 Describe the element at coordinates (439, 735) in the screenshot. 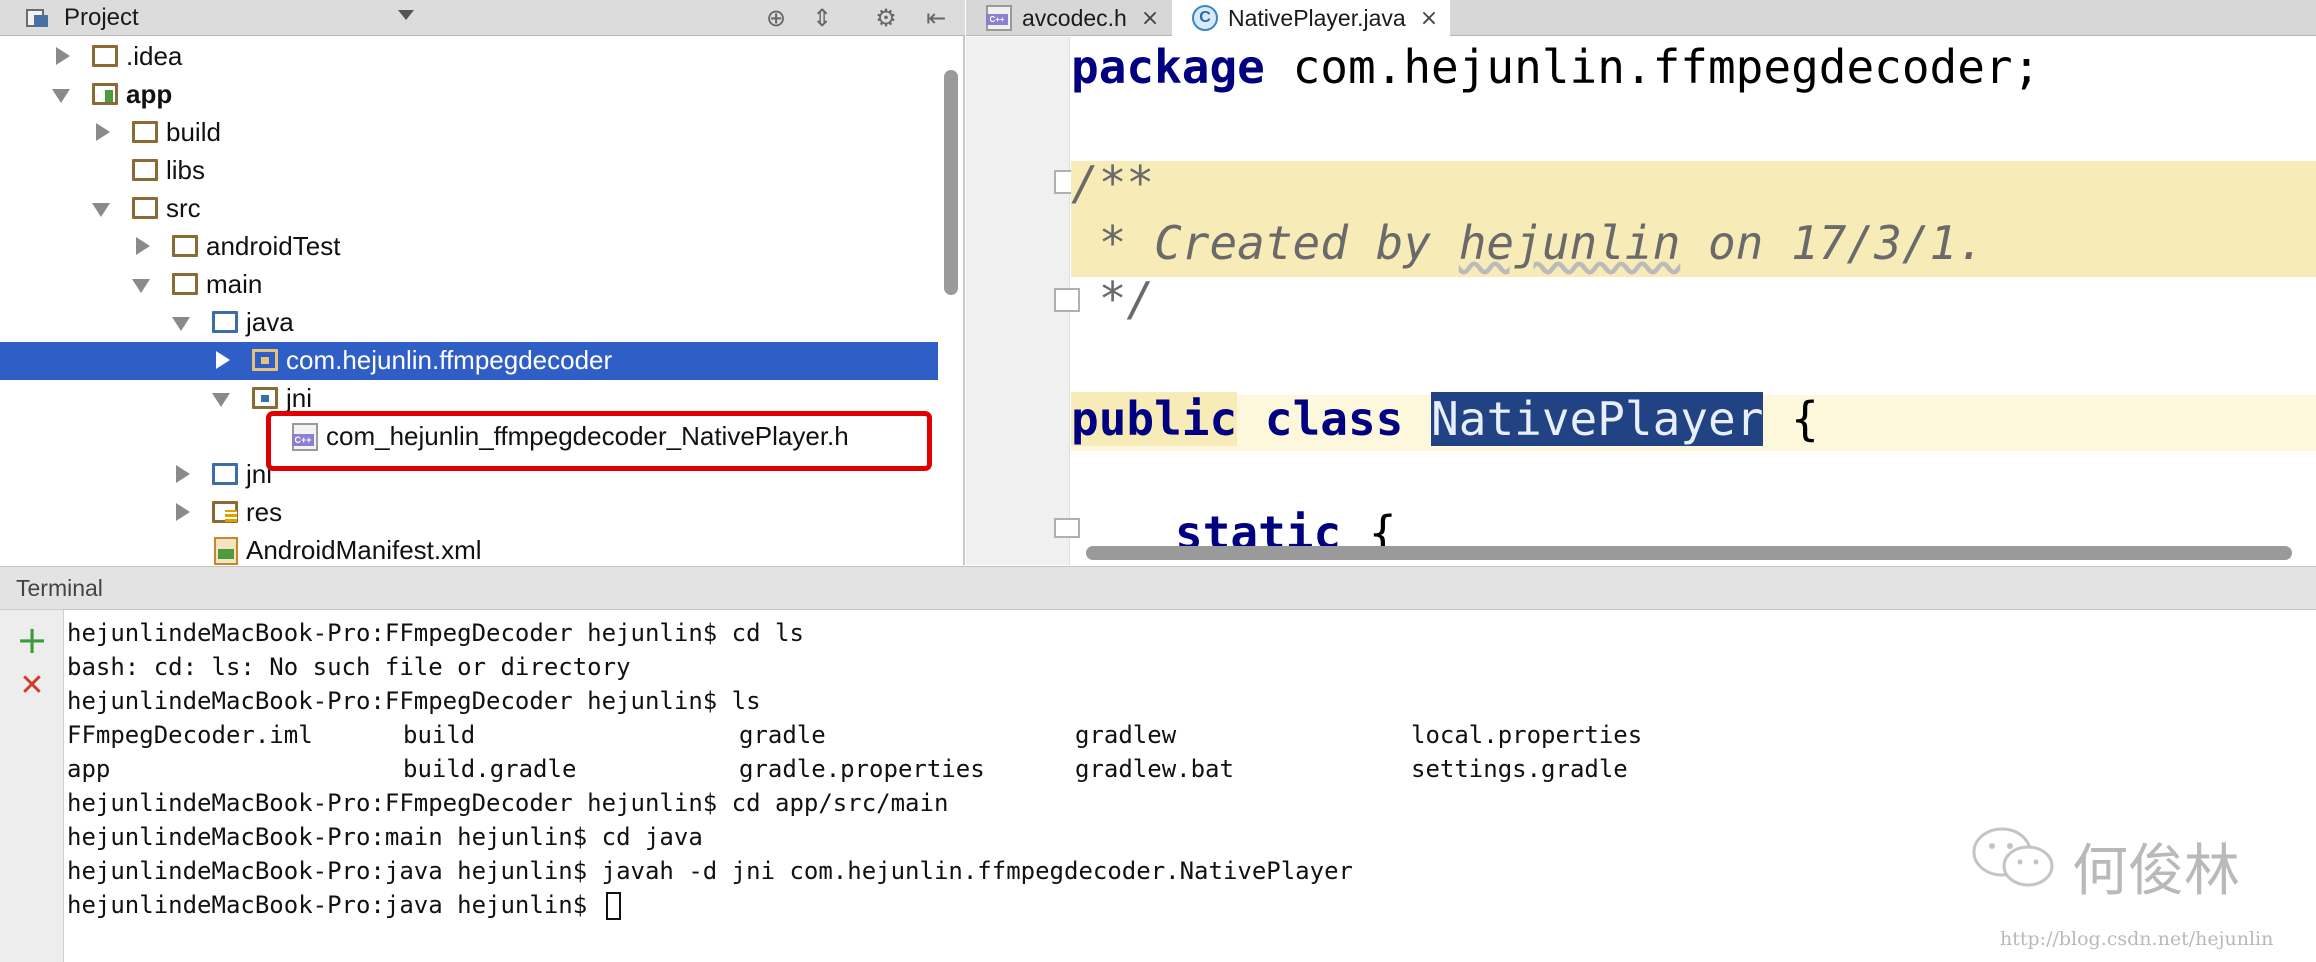

I see `ls-entry: build` at that location.